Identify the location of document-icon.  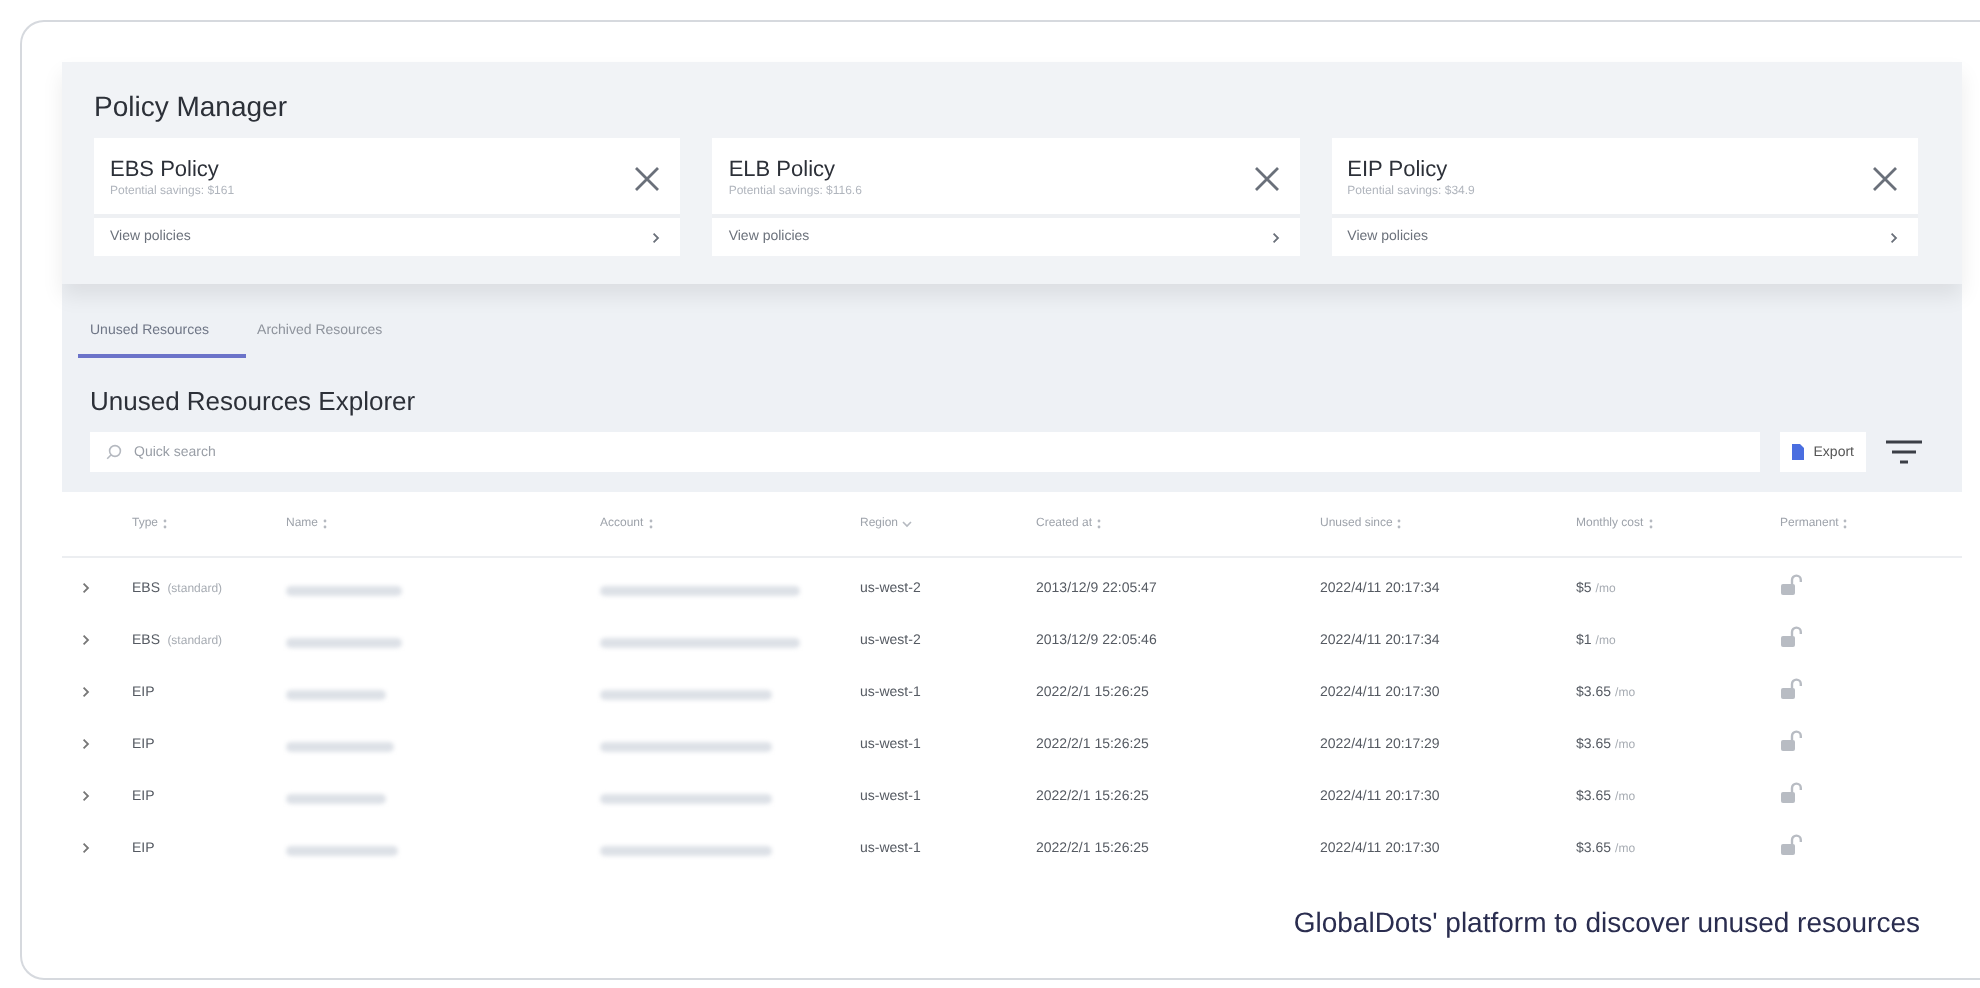
(1797, 452).